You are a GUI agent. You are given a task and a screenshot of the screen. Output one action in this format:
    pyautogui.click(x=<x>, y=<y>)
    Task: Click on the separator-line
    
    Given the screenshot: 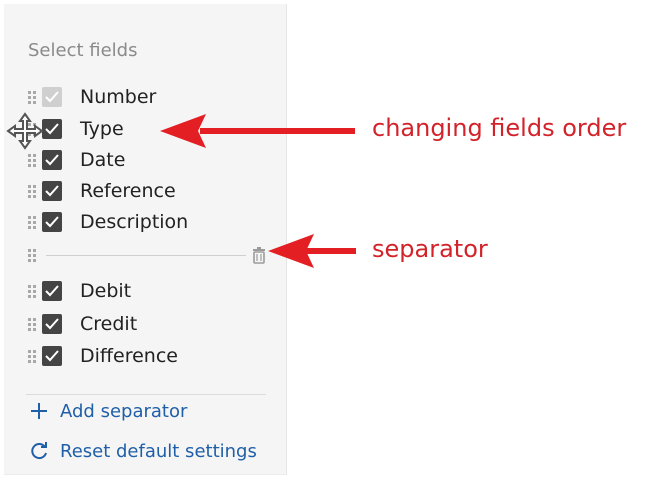 What is the action you would take?
    pyautogui.click(x=146, y=255)
    